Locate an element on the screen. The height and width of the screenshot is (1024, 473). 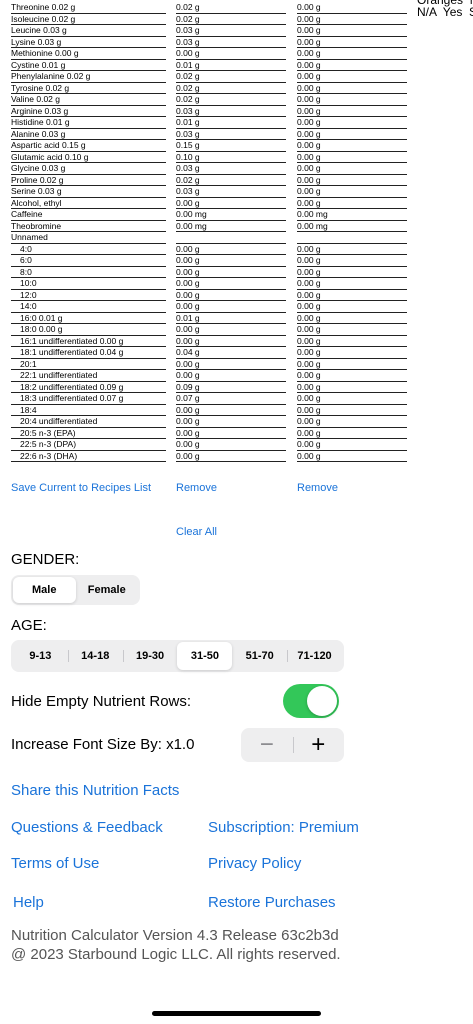
nutrient-name: 16:0 0.01 g is located at coordinates (88, 319).